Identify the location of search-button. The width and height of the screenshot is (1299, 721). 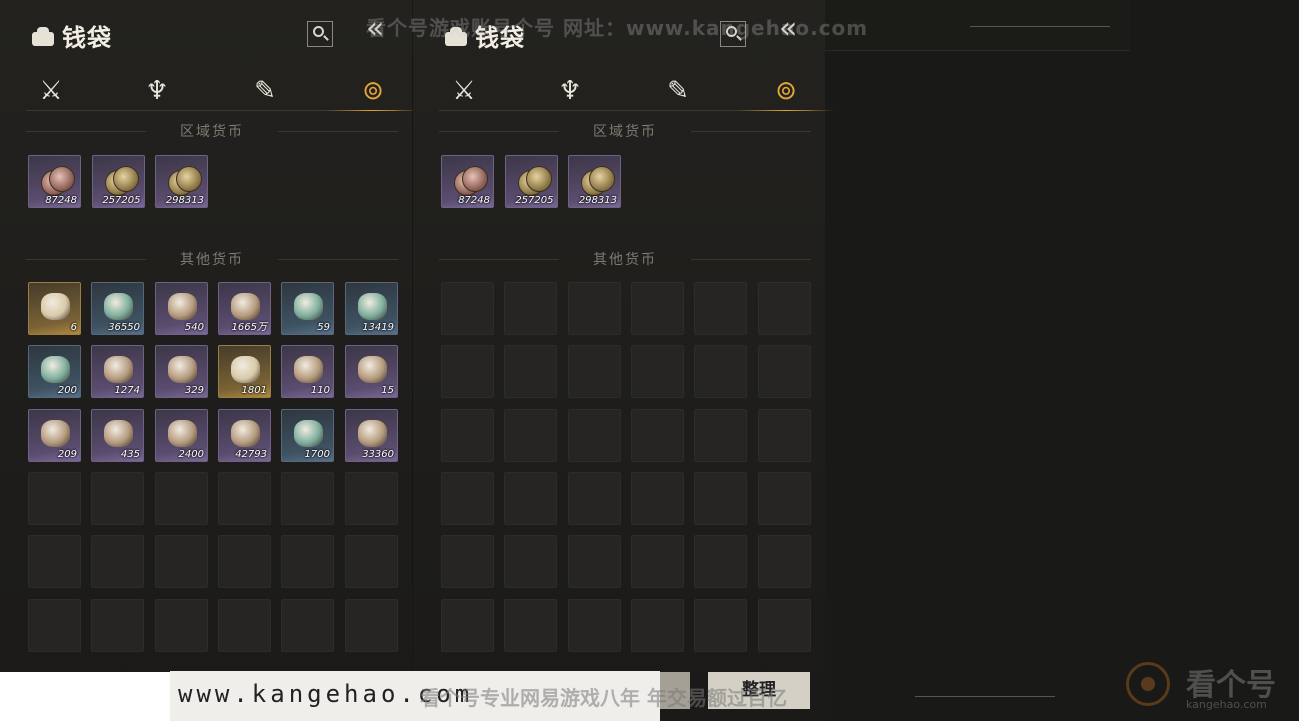
(320, 34).